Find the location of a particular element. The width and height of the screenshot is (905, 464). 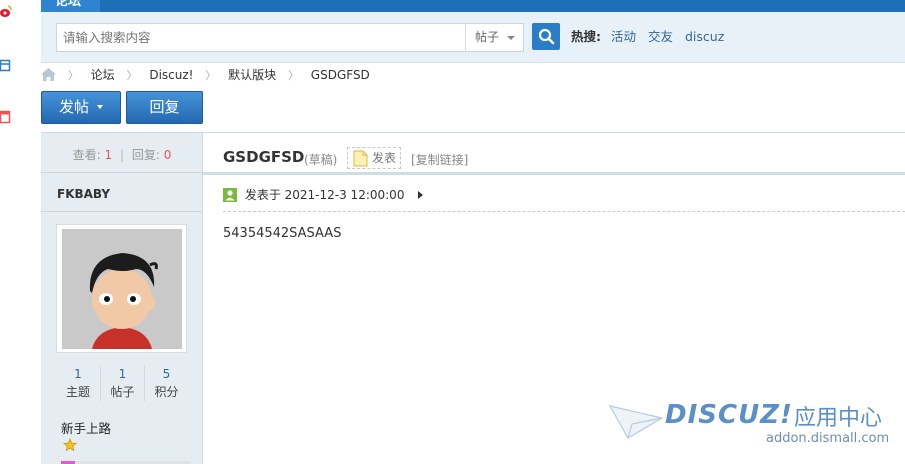

search-bar: 帖子 热搜: 活动 交友 discuz is located at coordinates (473, 37).